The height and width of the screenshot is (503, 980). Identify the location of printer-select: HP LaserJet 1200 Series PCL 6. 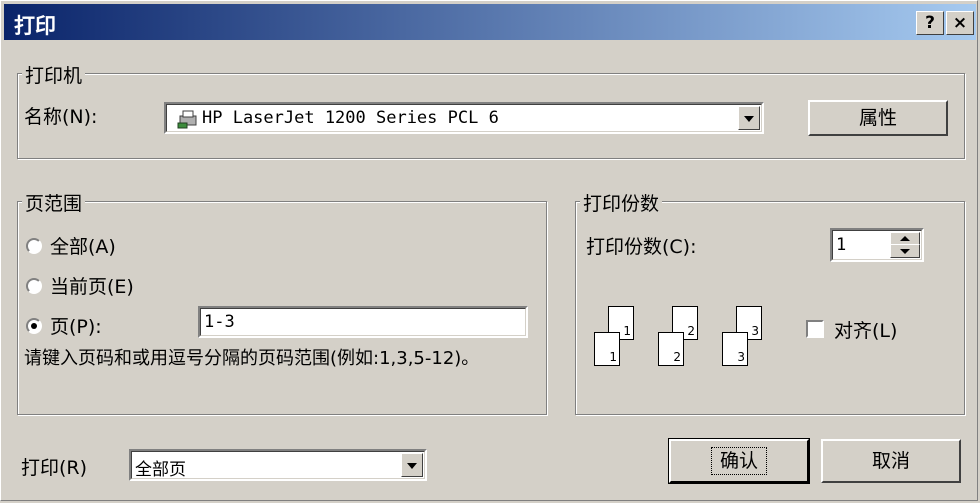
(464, 118).